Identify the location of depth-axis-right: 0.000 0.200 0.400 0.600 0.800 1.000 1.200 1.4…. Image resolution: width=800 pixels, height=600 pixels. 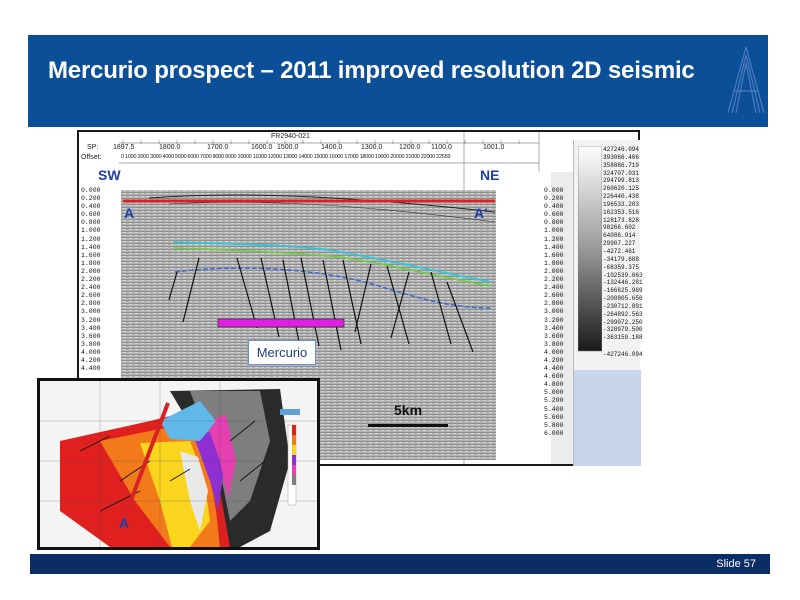
(554, 312).